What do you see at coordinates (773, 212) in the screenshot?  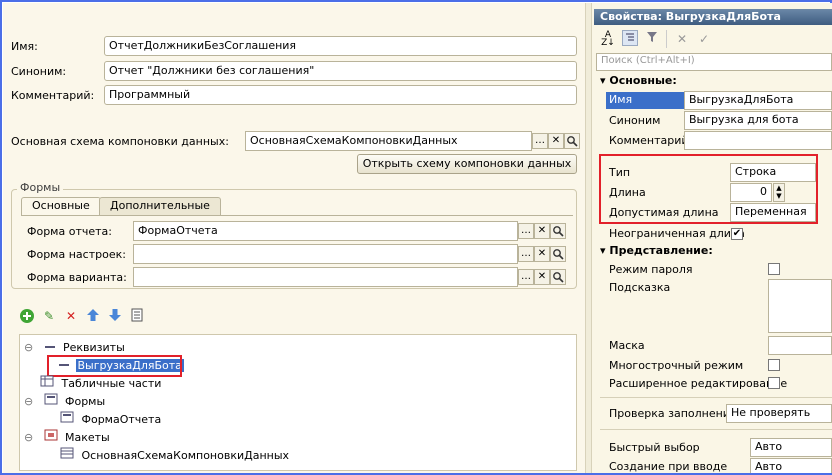 I see `prop-allowed-length-input: Переменная` at bounding box center [773, 212].